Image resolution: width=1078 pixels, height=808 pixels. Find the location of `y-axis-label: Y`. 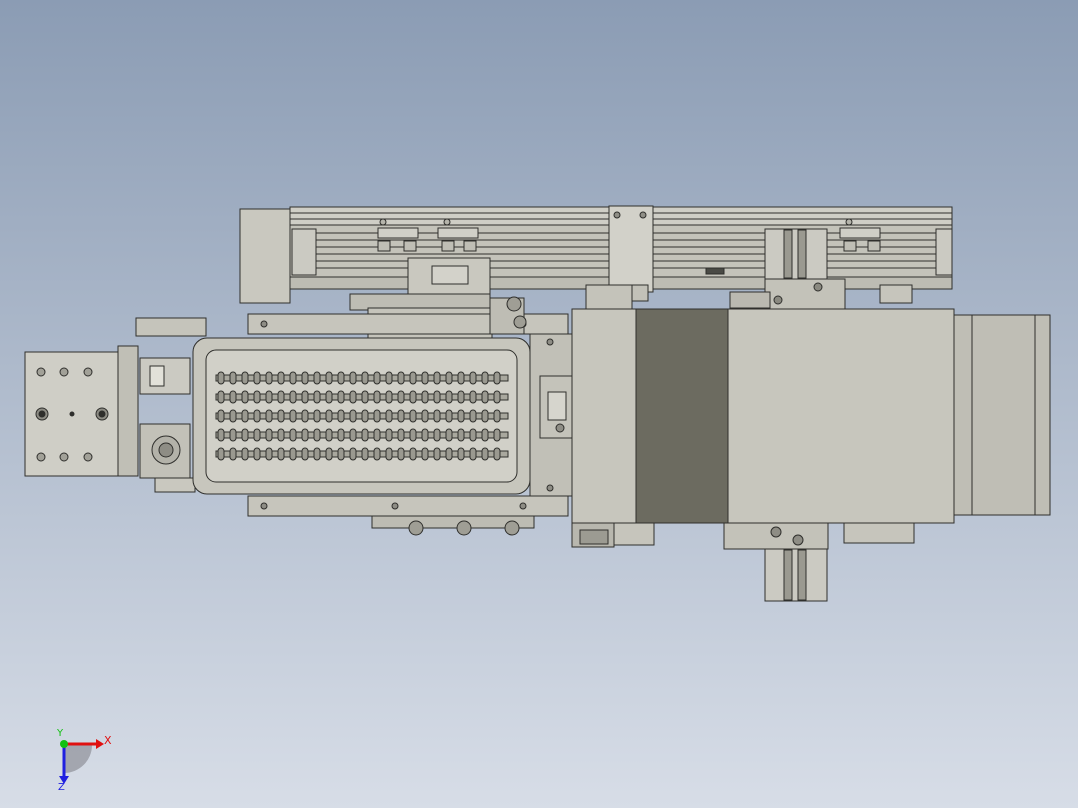

y-axis-label: Y is located at coordinates (60, 733).